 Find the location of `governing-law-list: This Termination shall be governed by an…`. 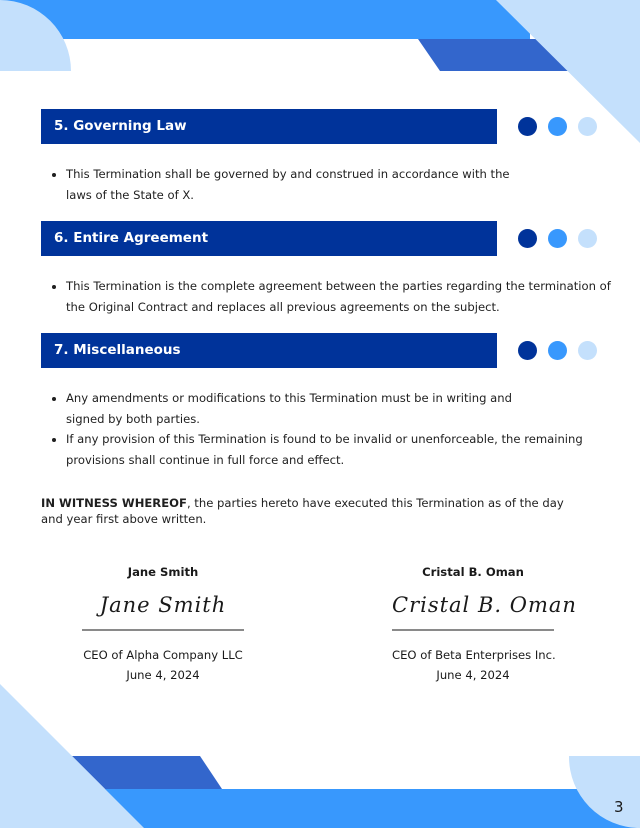

governing-law-list: This Termination shall be governed by an… is located at coordinates (282, 184).